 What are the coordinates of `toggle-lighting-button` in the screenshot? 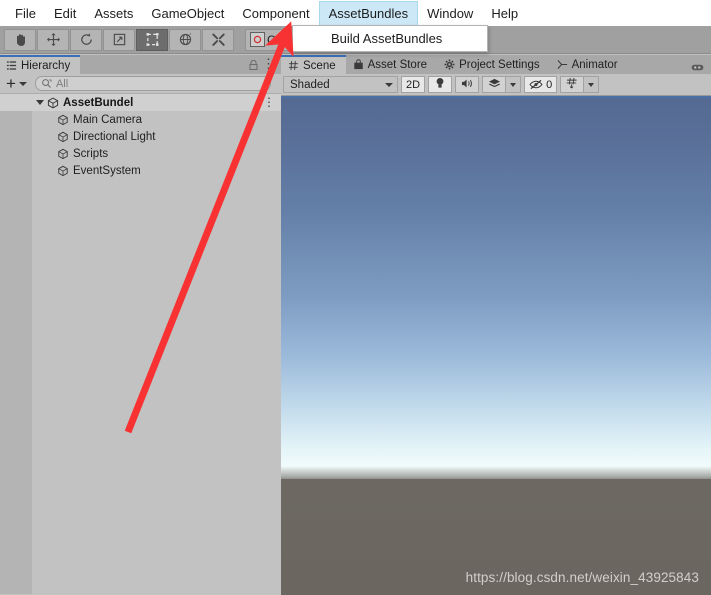 It's located at (440, 84).